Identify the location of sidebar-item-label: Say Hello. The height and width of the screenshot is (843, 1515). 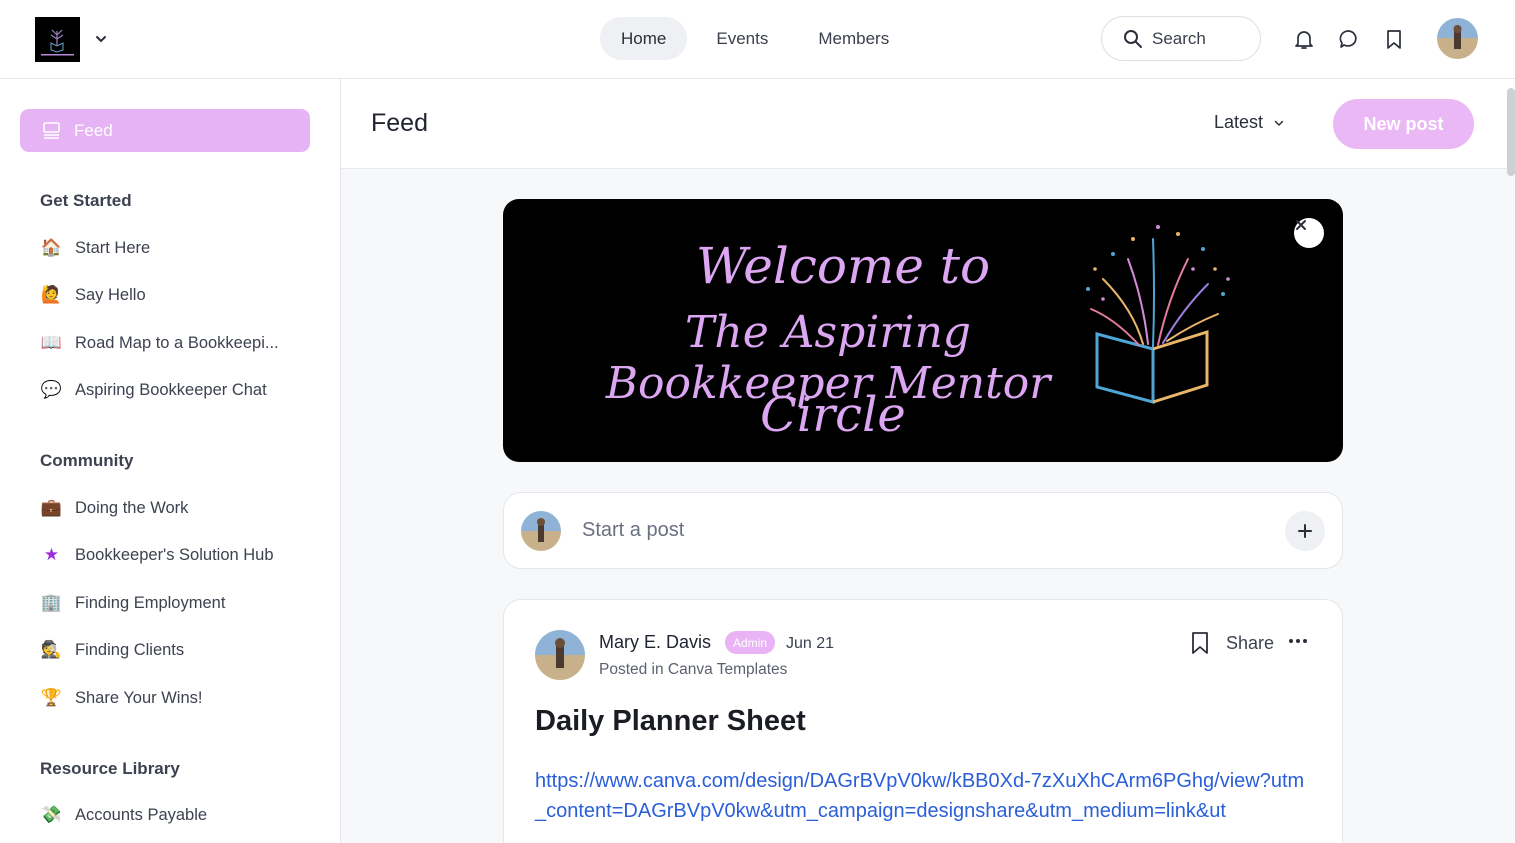
(110, 294).